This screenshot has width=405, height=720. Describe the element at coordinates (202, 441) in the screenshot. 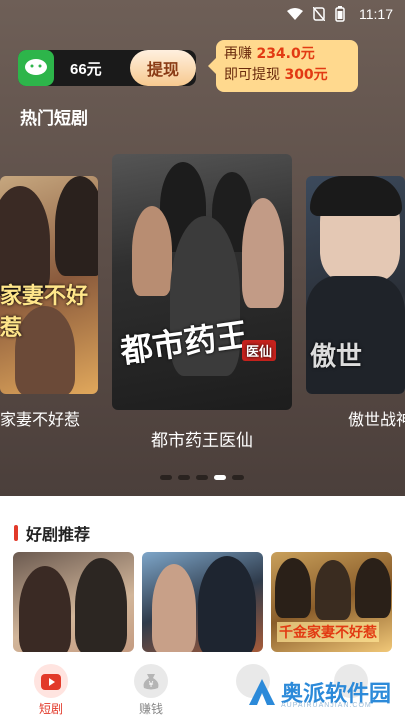

I see `carousel-caption-active: 都市药王医仙` at that location.